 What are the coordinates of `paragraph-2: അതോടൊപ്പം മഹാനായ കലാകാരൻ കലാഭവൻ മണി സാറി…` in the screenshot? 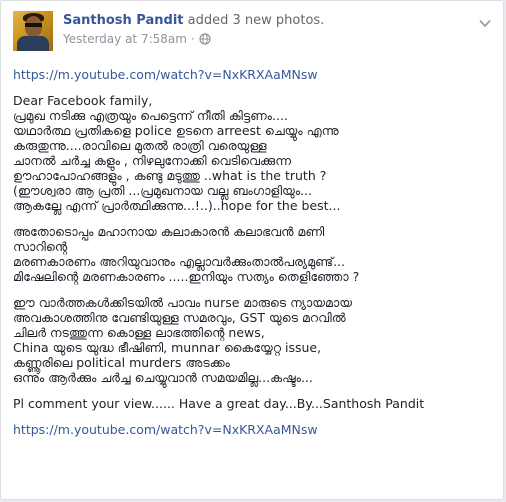 It's located at (256, 254).